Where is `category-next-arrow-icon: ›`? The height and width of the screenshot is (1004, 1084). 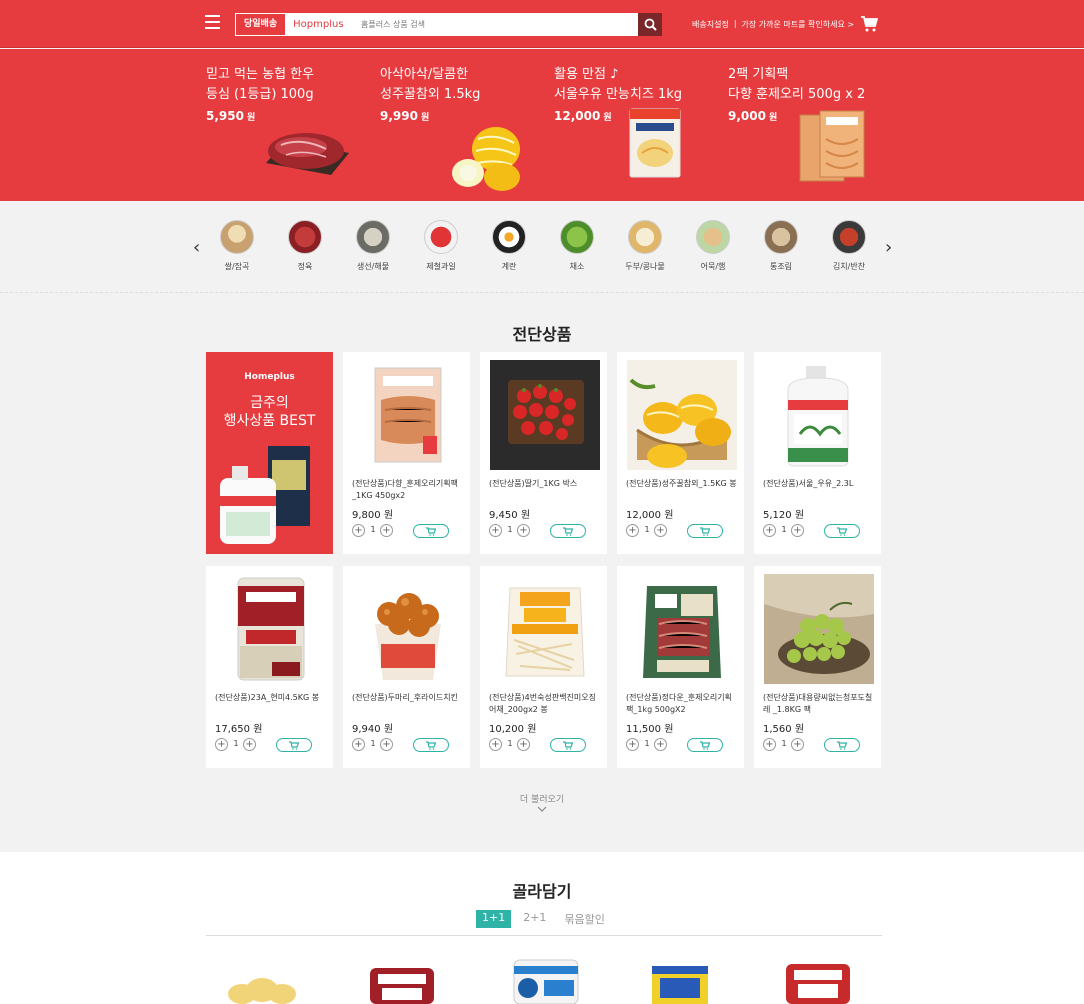 category-next-arrow-icon: › is located at coordinates (888, 247).